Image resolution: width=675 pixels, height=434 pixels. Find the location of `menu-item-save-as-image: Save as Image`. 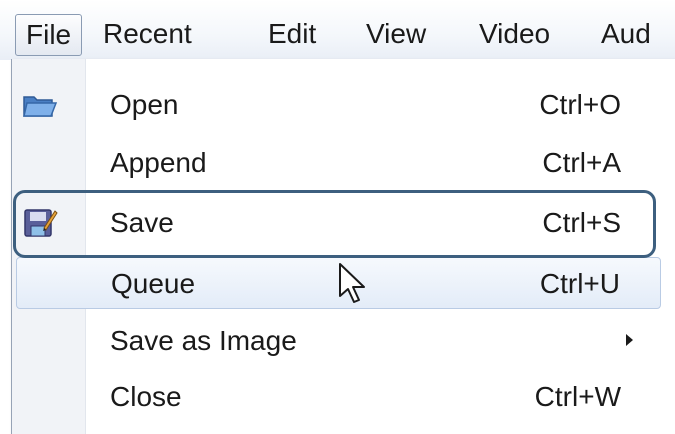

menu-item-save-as-image: Save as Image is located at coordinates (338, 341).